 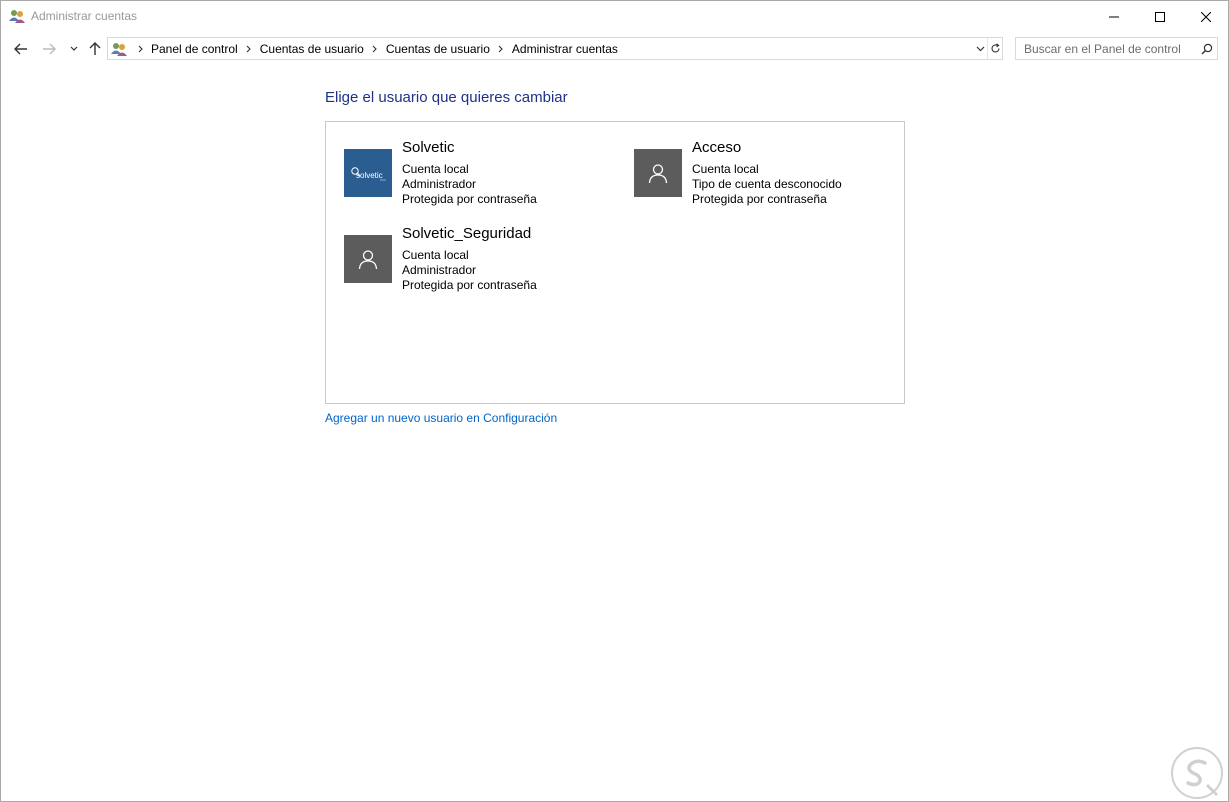 I want to click on minimize-button, so click(x=1114, y=16).